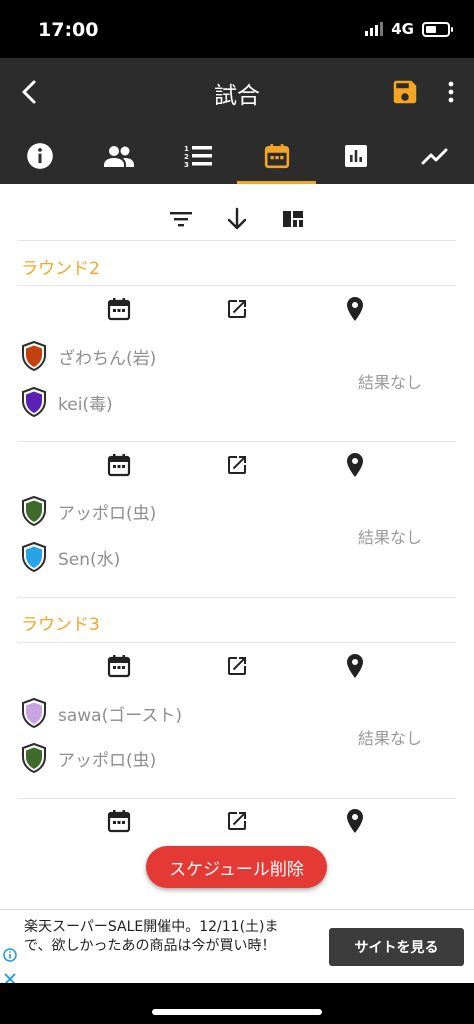  Describe the element at coordinates (68, 30) in the screenshot. I see `status-time: 17:00` at that location.